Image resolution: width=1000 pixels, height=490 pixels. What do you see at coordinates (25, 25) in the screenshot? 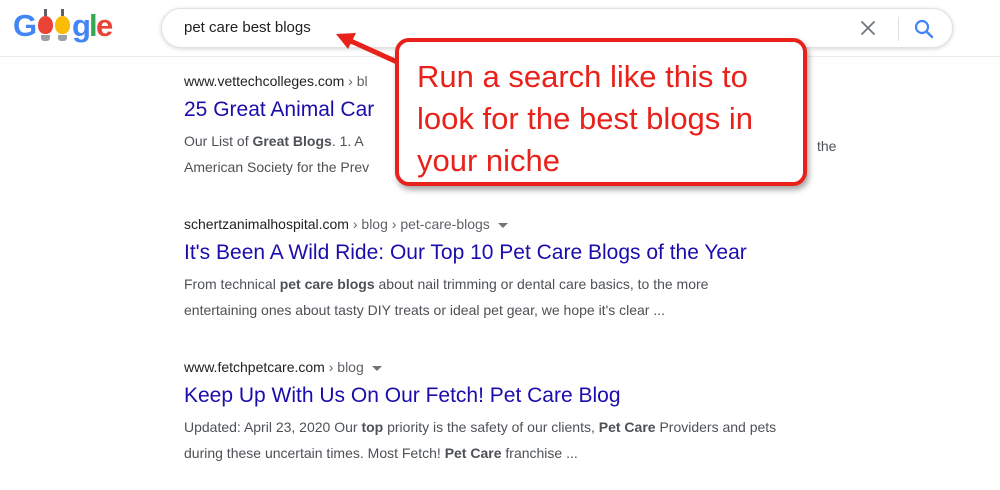
I see `logo-letter-G: G` at bounding box center [25, 25].